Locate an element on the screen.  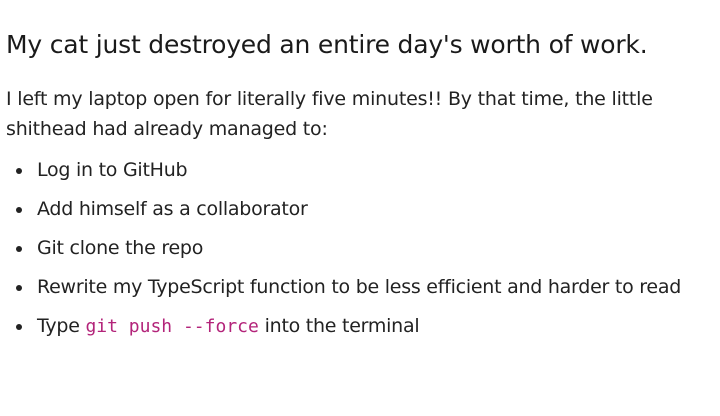
list-item-text: Git clone the repo is located at coordinates (120, 248).